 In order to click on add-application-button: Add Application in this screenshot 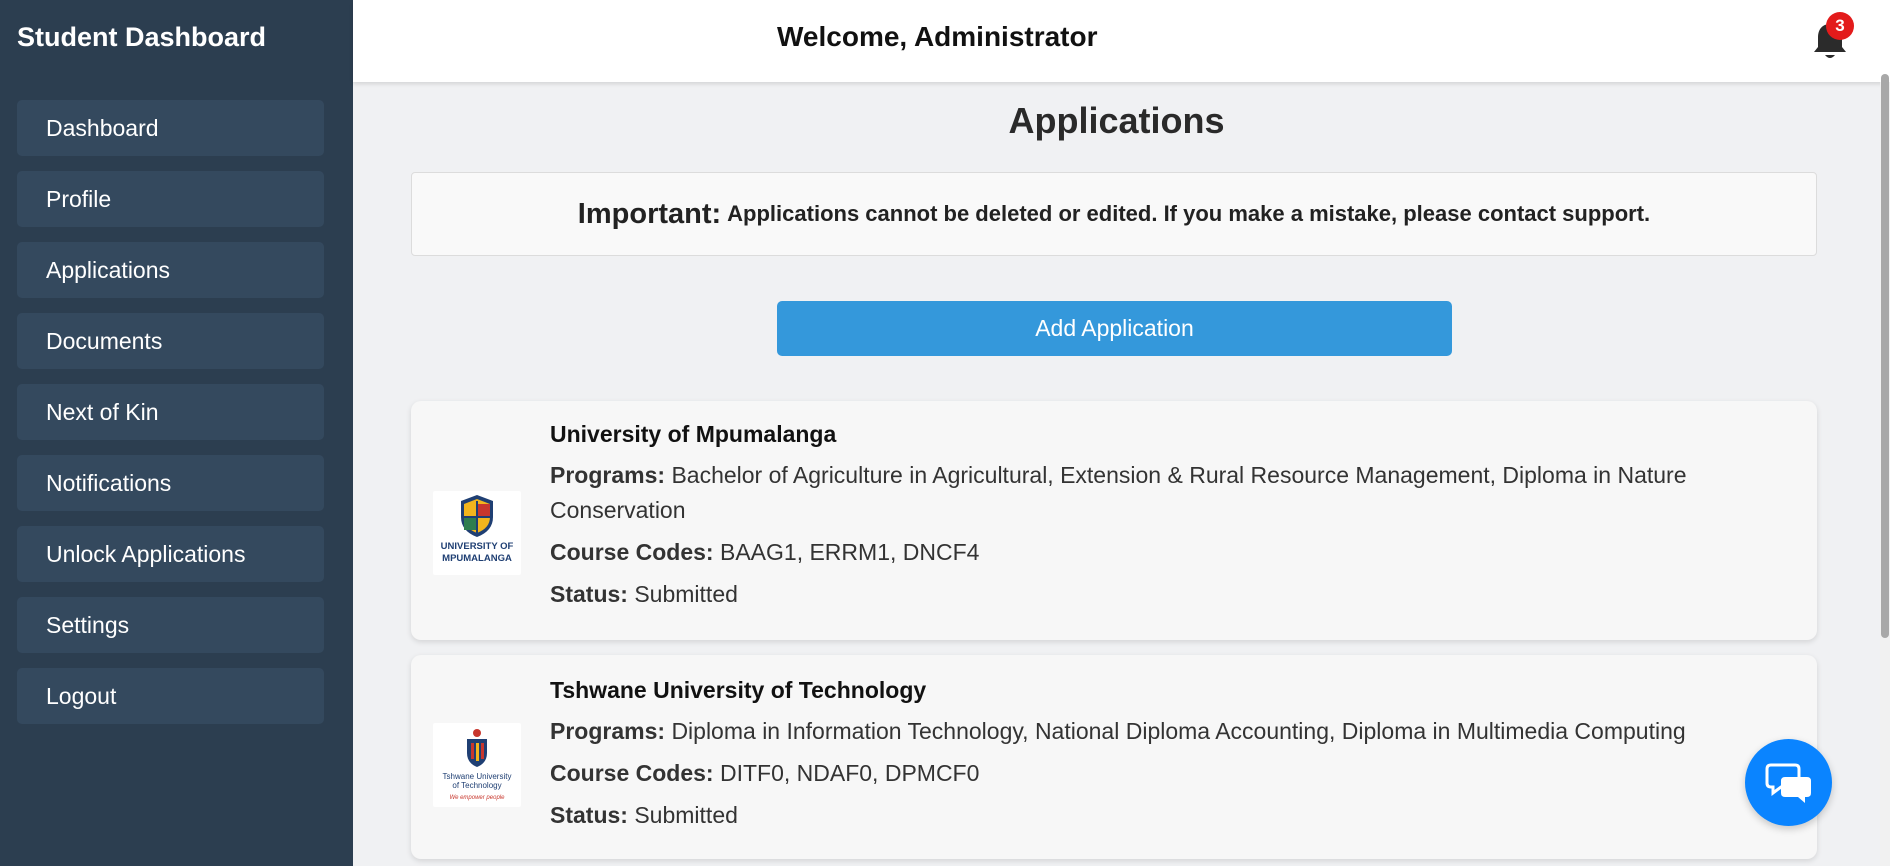, I will do `click(1114, 328)`.